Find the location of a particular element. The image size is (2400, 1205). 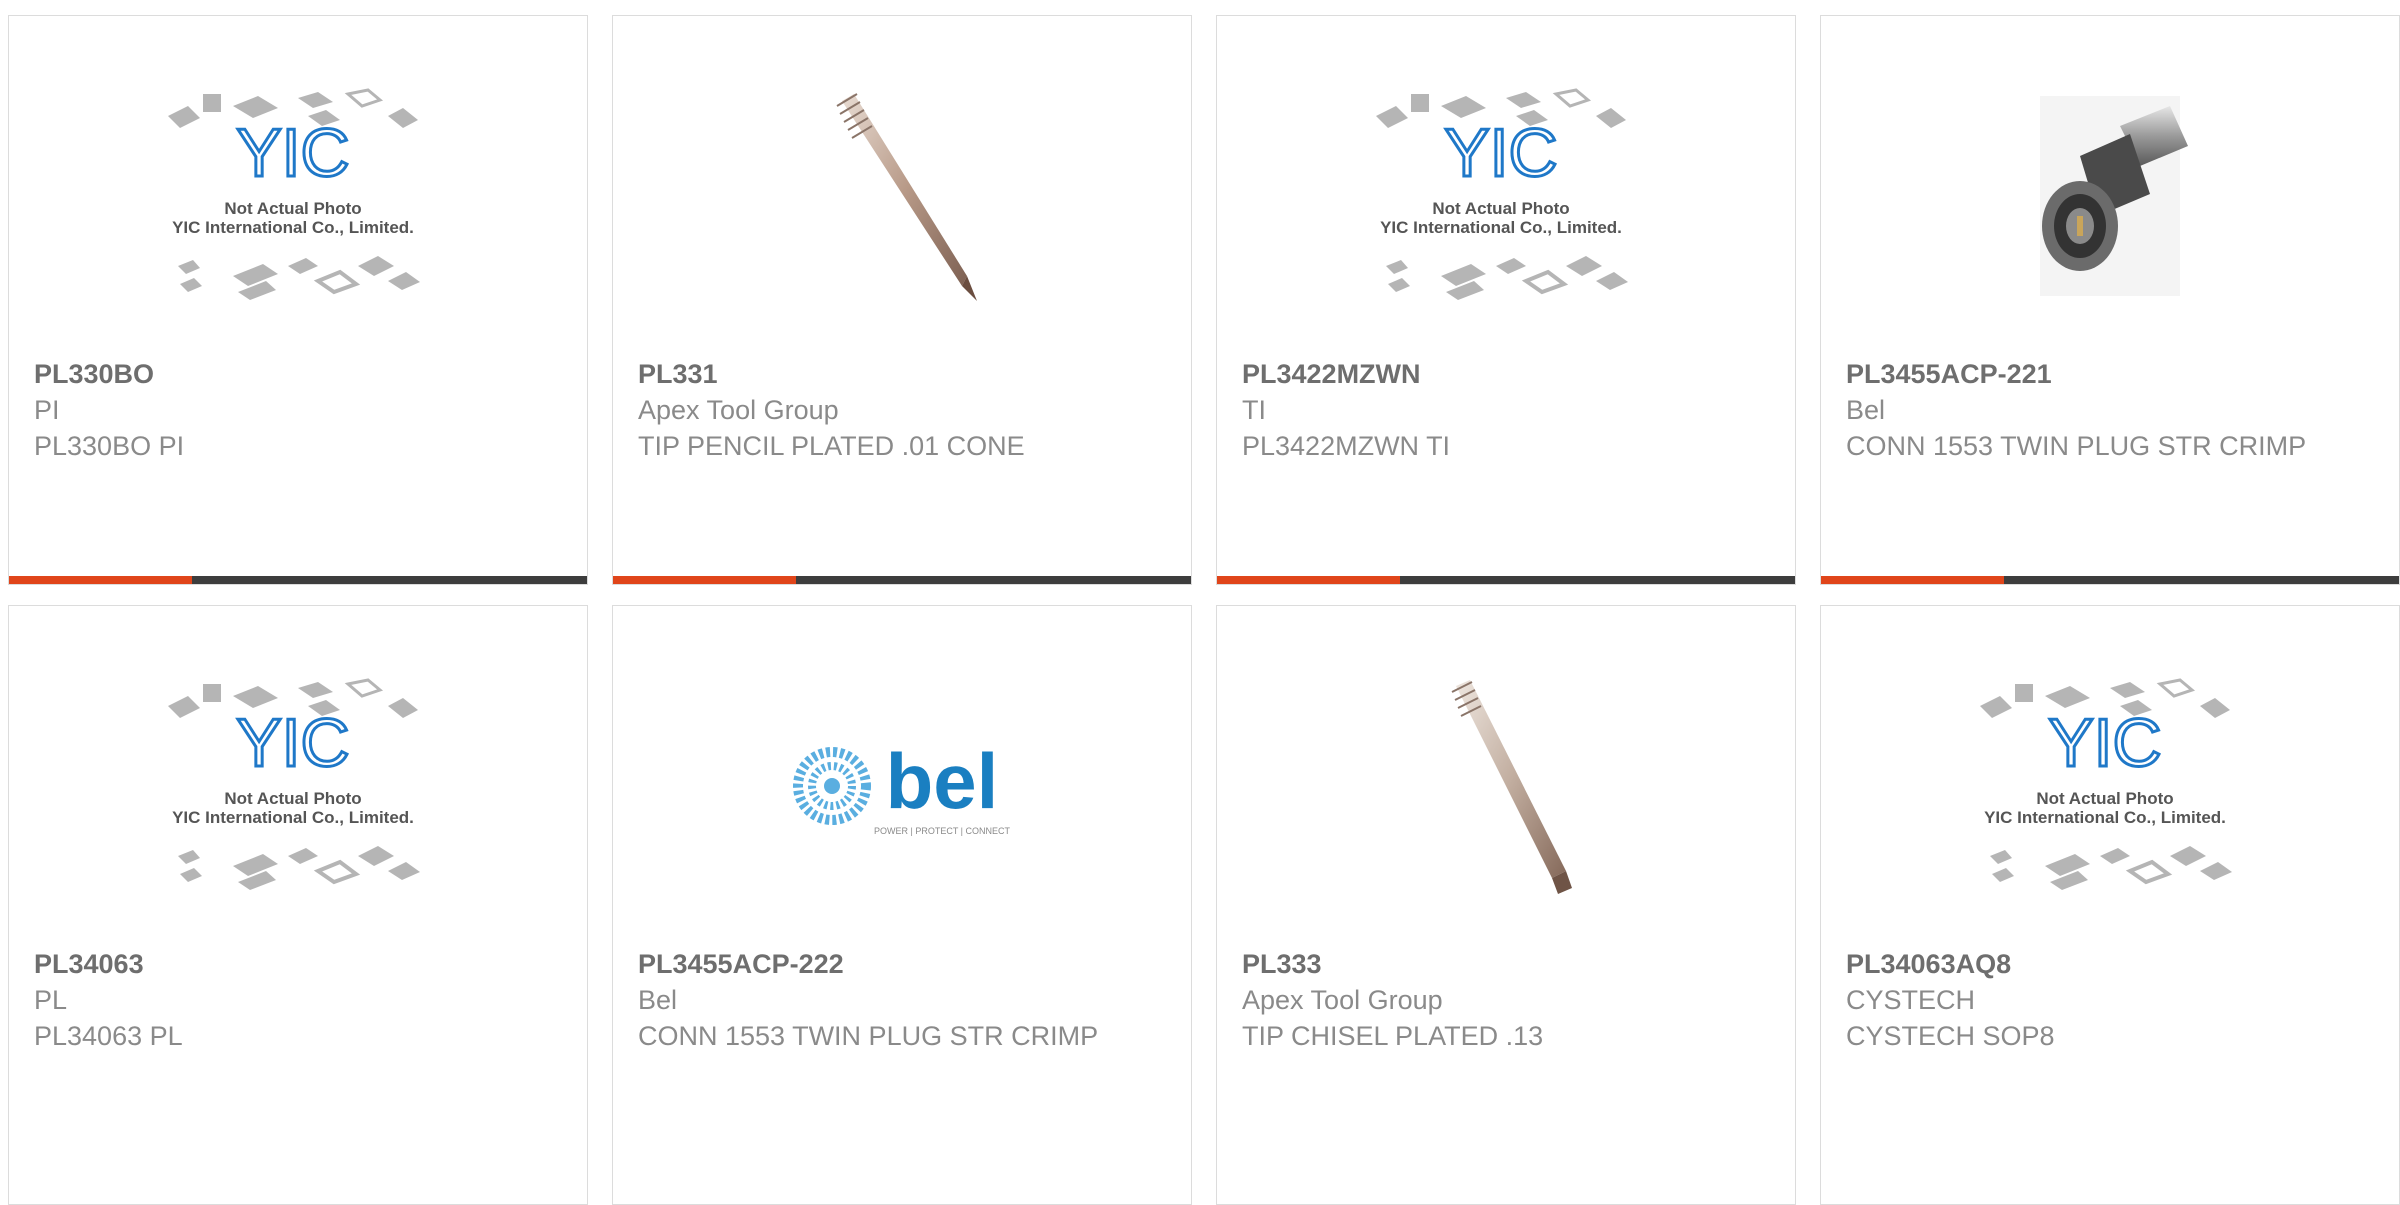

svg-text: POWER | PROTECT | CONNECT is located at coordinates (942, 831).